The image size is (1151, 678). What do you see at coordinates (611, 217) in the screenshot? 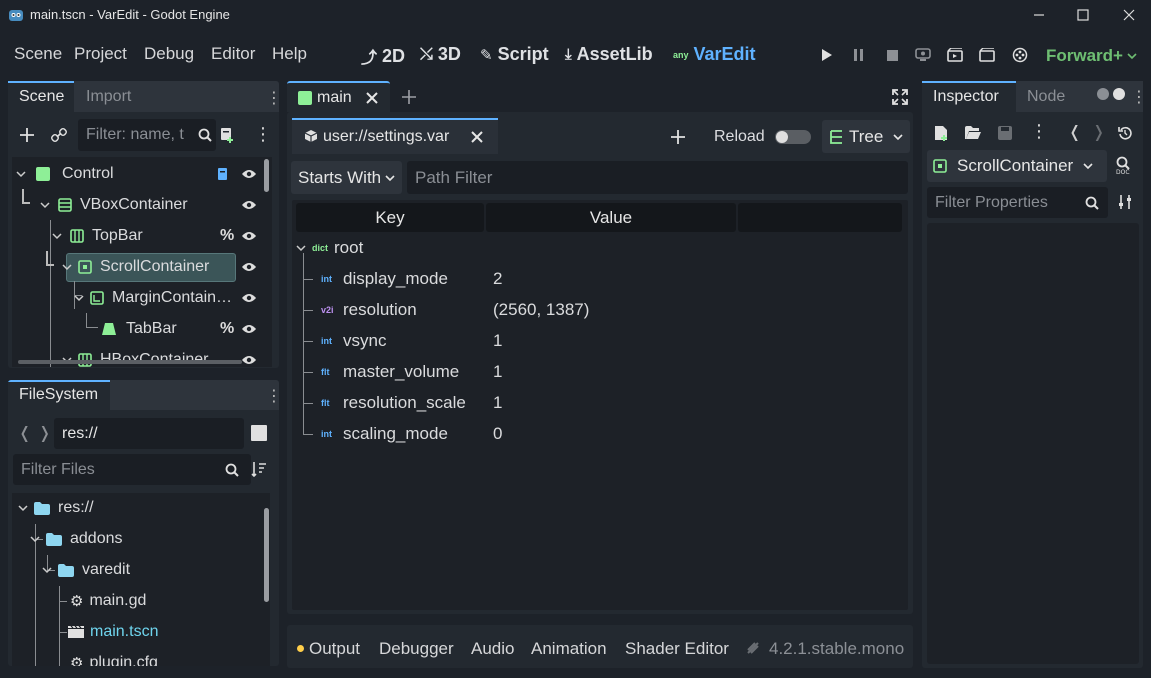
I see `column-header-value: Value` at bounding box center [611, 217].